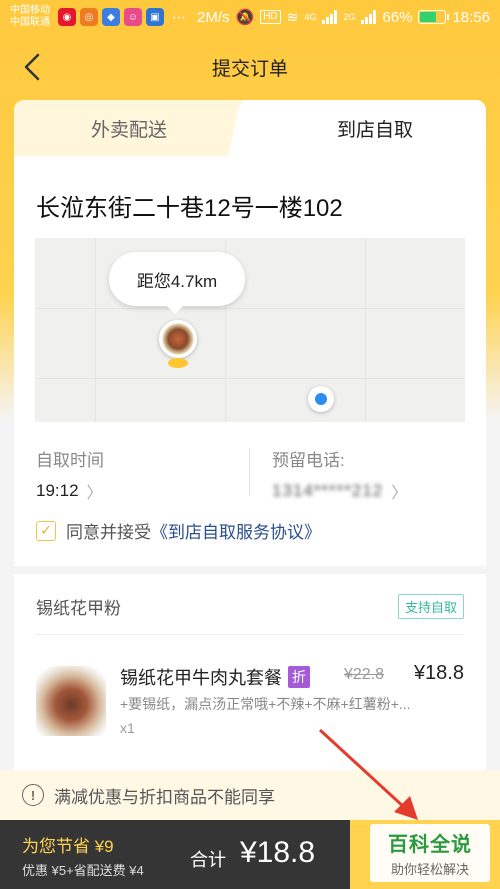 Image resolution: width=500 pixels, height=889 pixels. I want to click on network-speed: 2M/s, so click(213, 17).